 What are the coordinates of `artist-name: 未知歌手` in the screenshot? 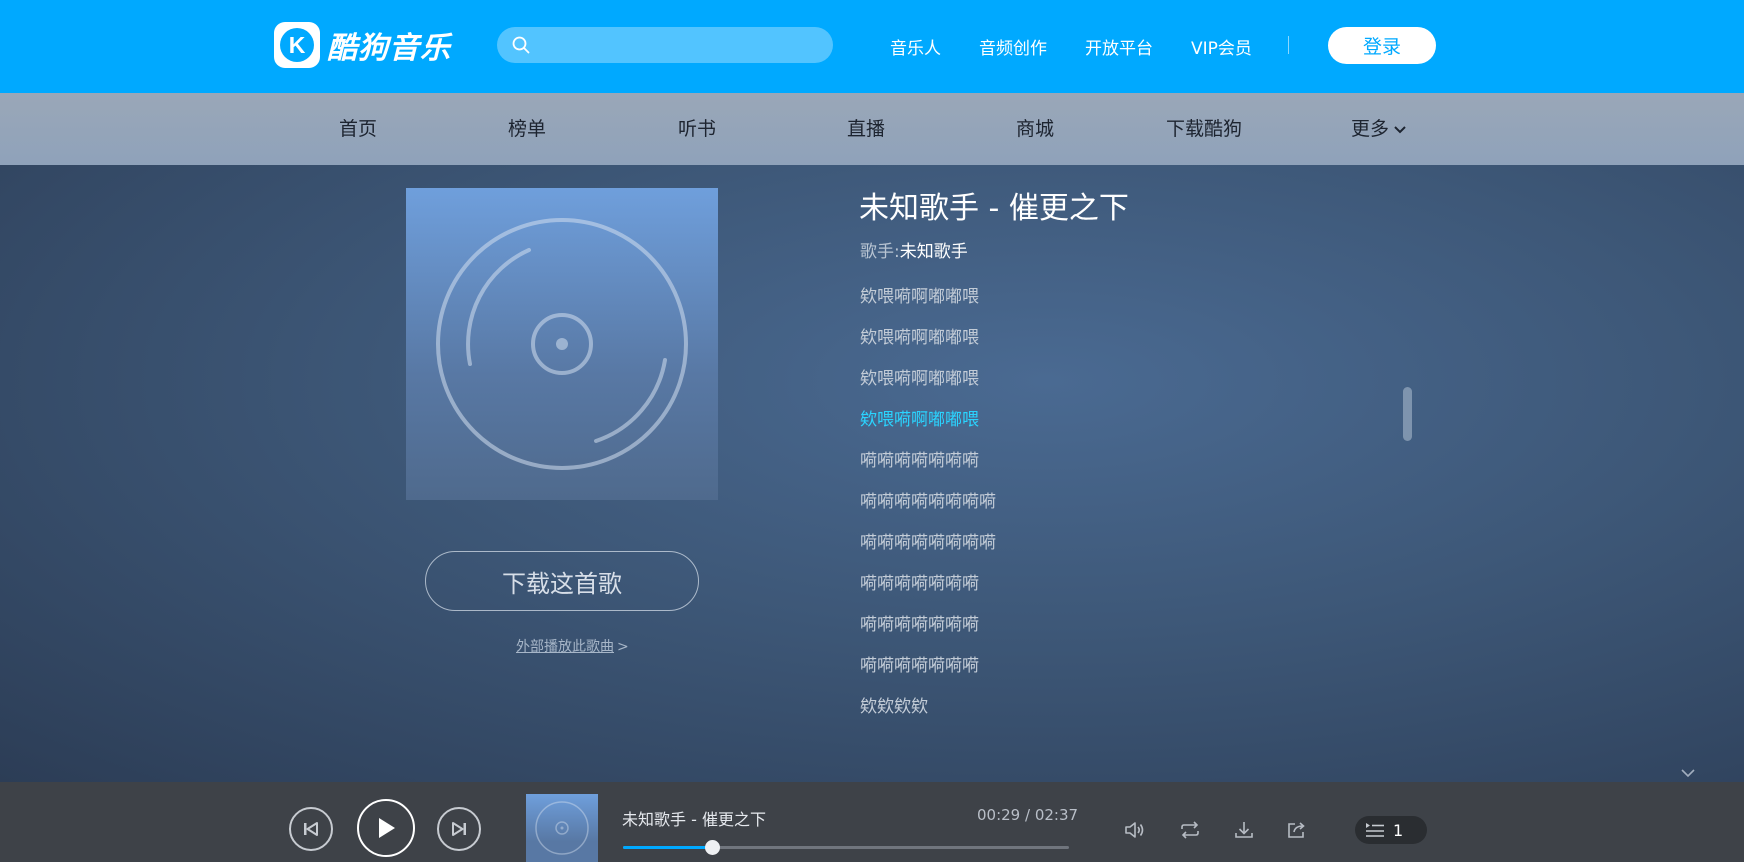 It's located at (934, 252).